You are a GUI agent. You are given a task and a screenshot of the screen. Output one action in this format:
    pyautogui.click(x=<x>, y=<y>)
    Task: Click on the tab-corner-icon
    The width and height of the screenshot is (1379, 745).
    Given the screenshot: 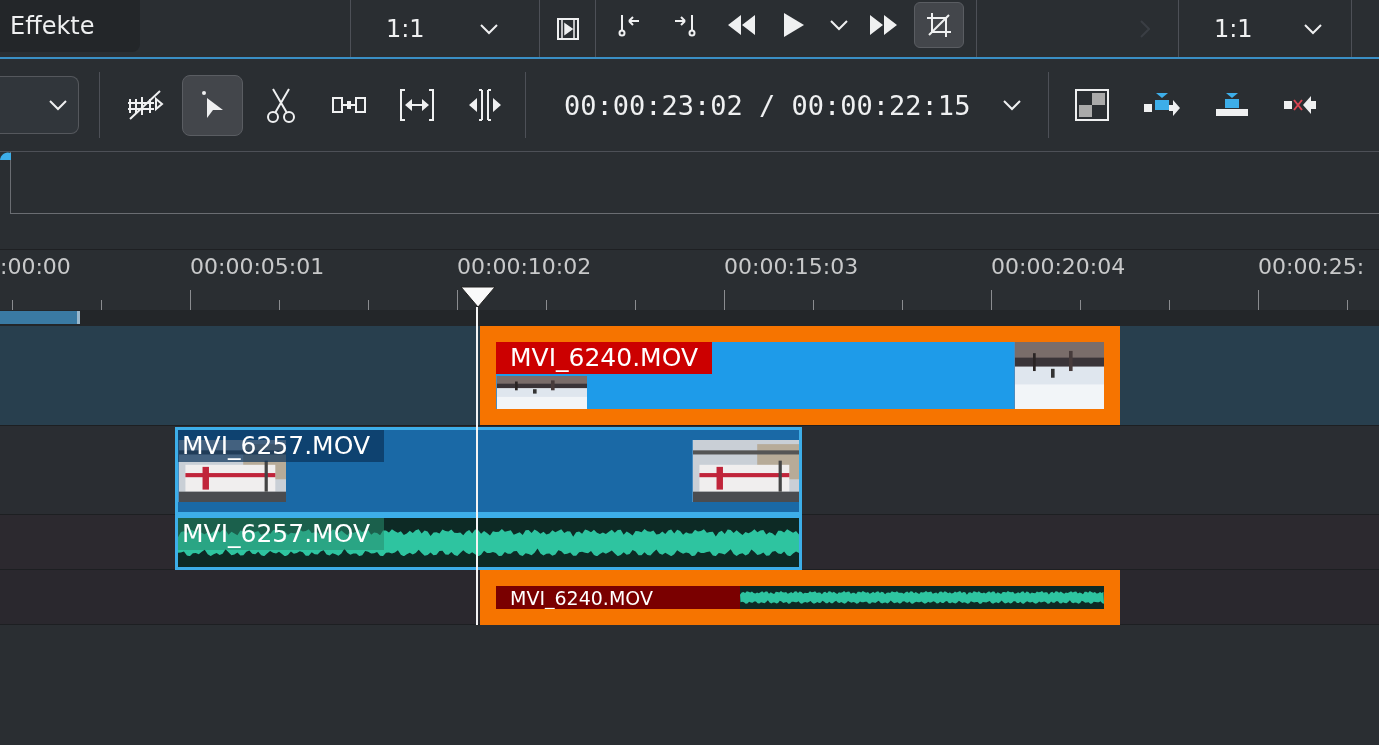 What is the action you would take?
    pyautogui.click(x=6, y=156)
    